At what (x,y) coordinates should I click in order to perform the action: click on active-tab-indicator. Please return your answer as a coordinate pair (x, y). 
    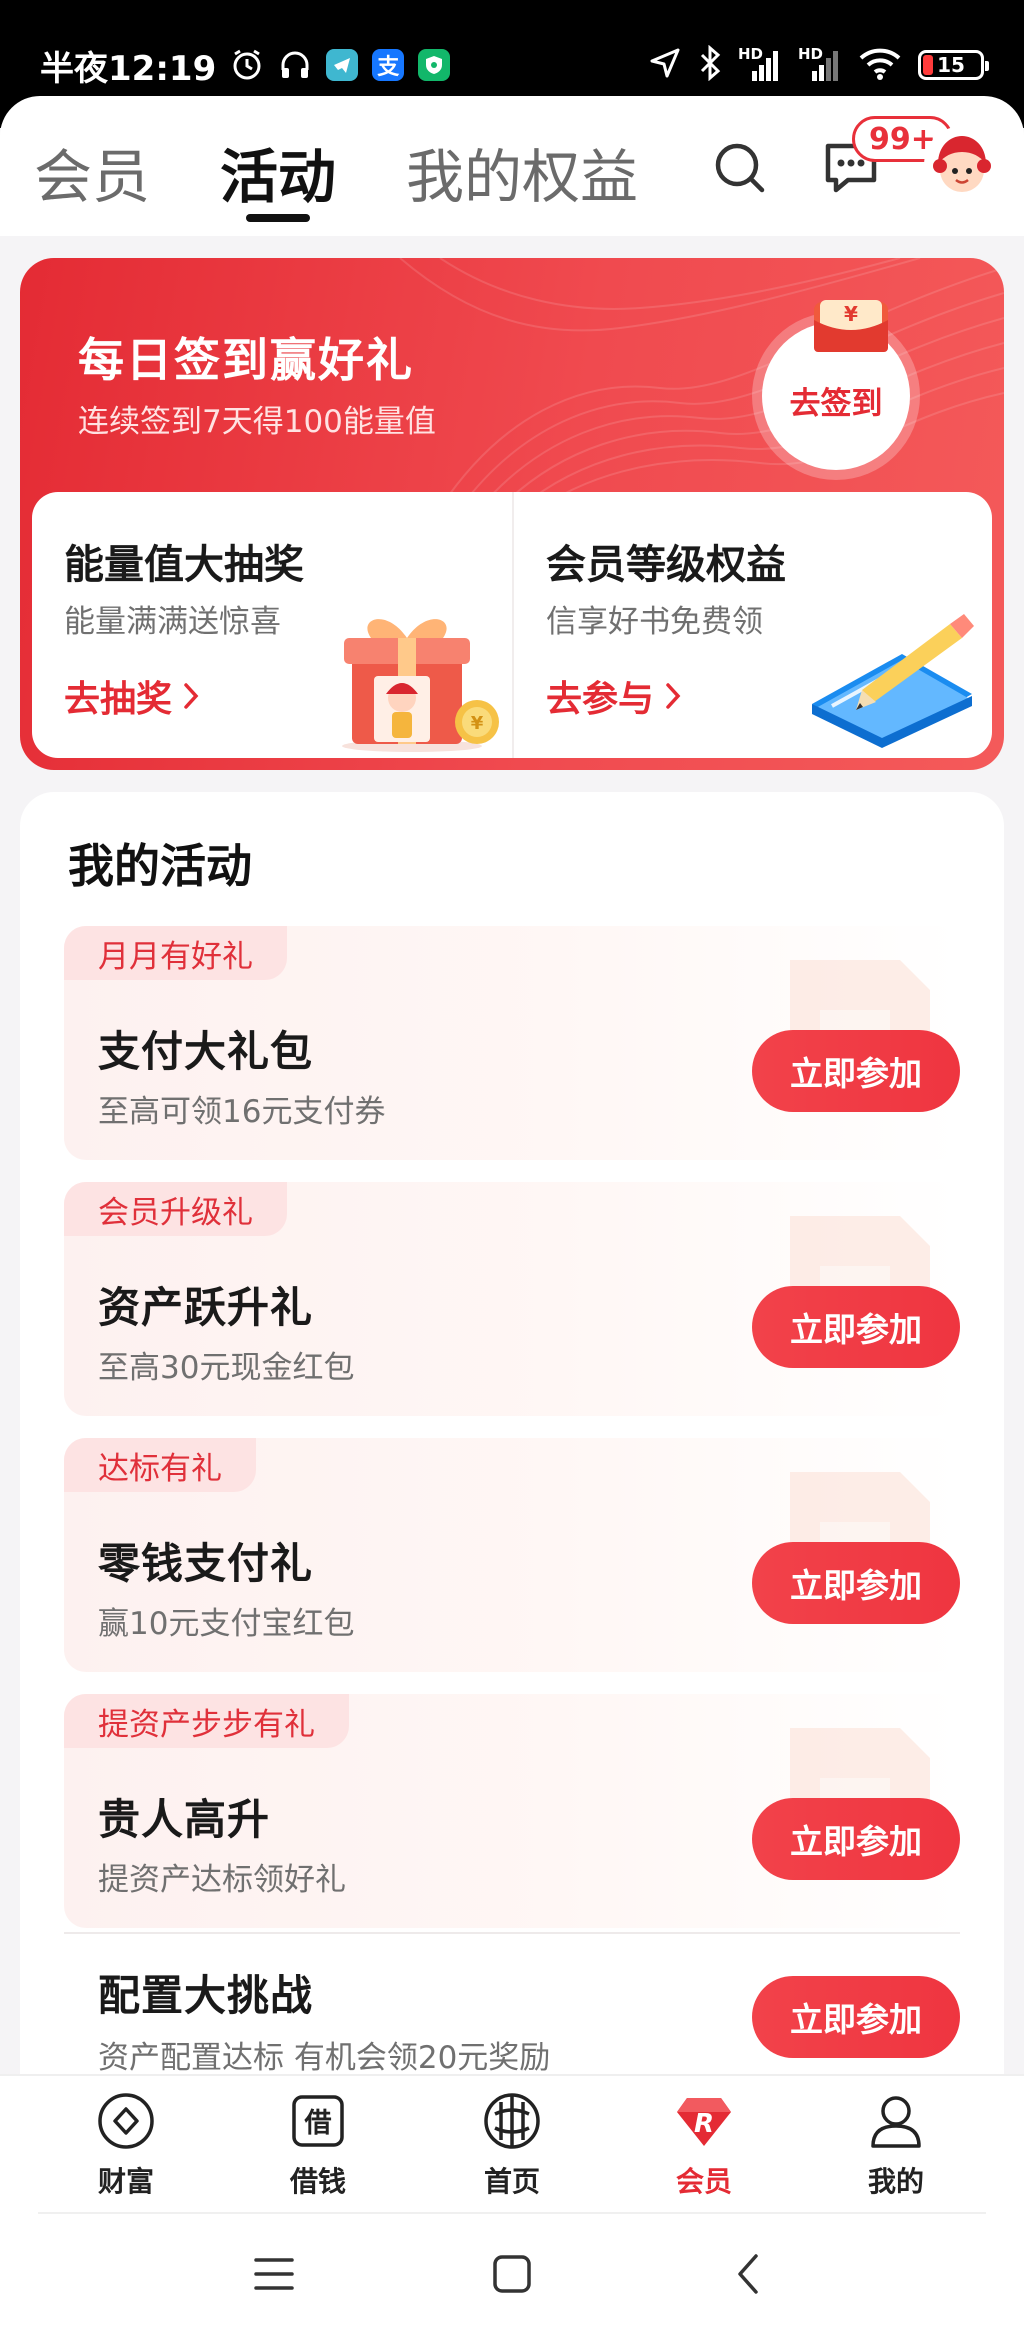
    Looking at the image, I should click on (278, 218).